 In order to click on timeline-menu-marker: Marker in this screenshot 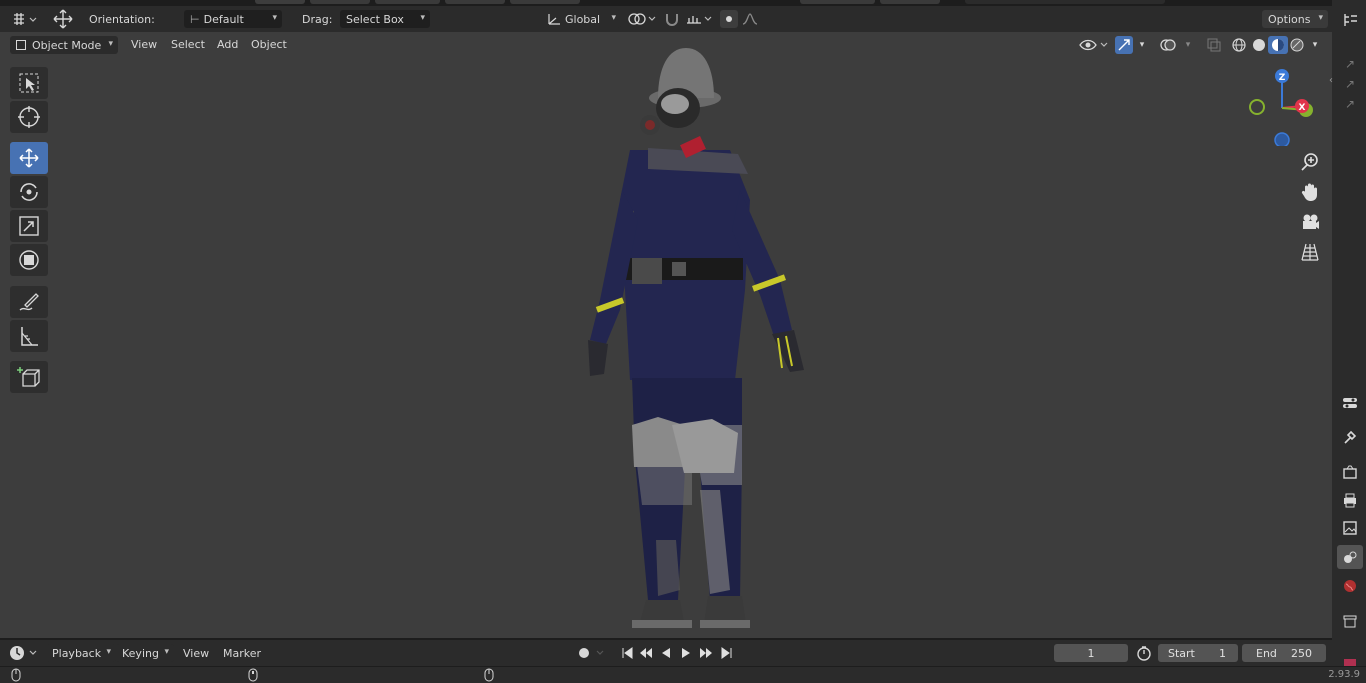, I will do `click(242, 653)`.